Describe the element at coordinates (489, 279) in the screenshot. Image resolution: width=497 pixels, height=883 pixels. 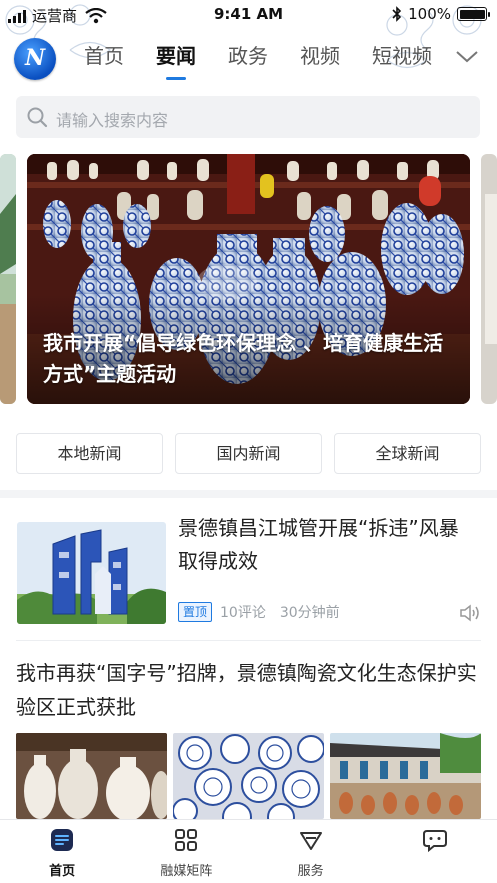
I see `carousel-next-peek` at that location.